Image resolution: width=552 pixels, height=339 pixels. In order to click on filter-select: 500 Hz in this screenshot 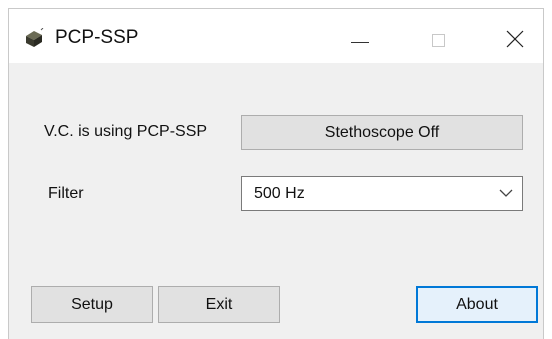, I will do `click(382, 193)`.